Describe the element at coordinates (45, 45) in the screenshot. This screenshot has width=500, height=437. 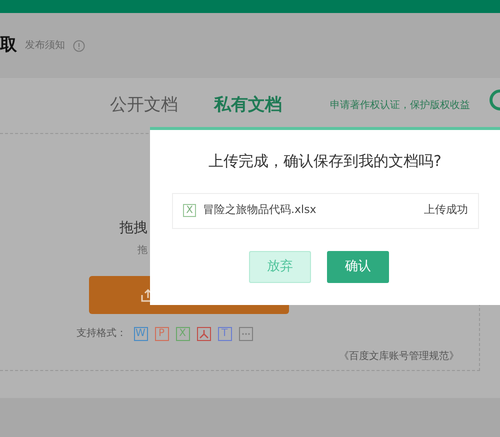
I see `notice-link: 发布须知` at that location.